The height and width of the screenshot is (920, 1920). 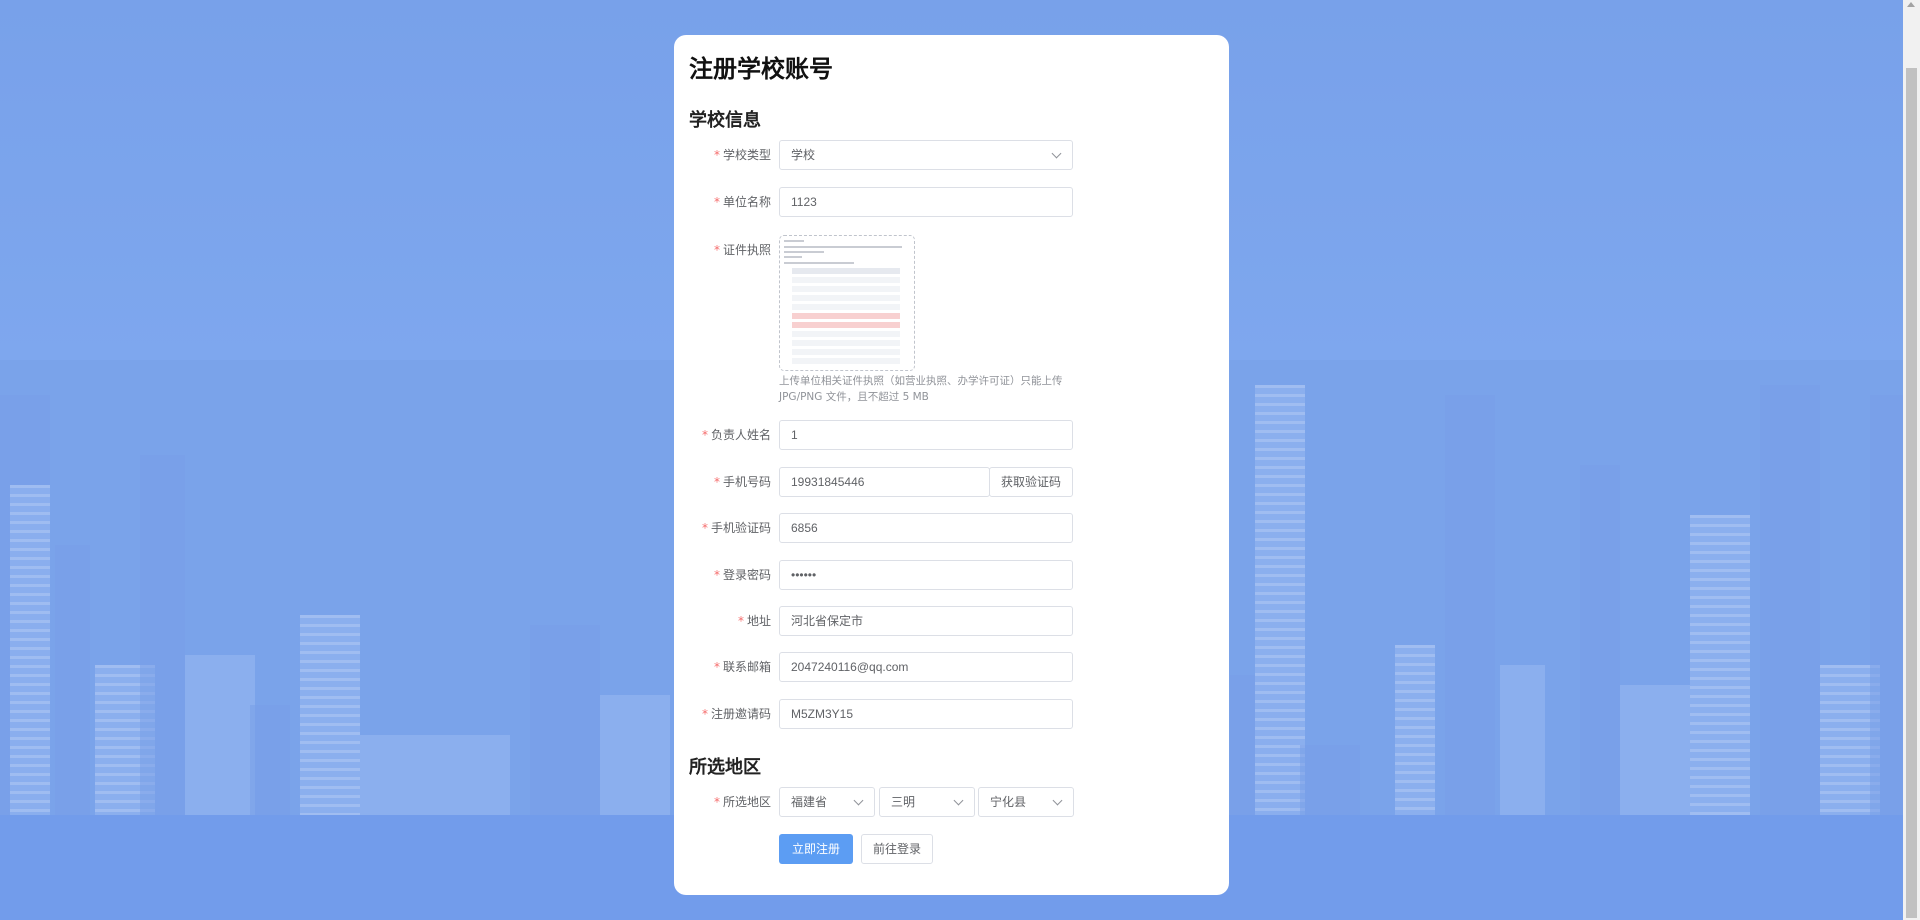 What do you see at coordinates (926, 621) in the screenshot?
I see `address-input: 河北省保定市` at bounding box center [926, 621].